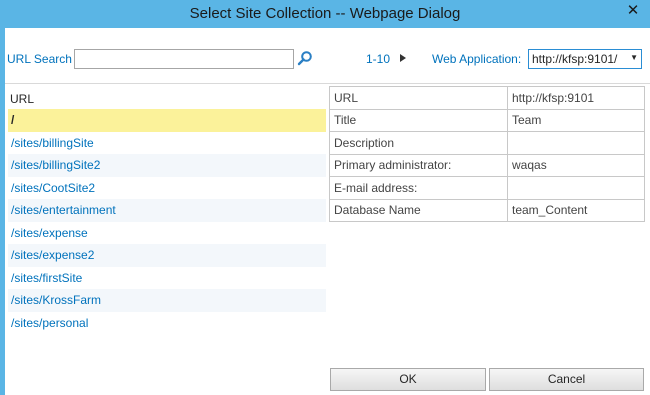  I want to click on cancel-button: Cancel, so click(566, 379).